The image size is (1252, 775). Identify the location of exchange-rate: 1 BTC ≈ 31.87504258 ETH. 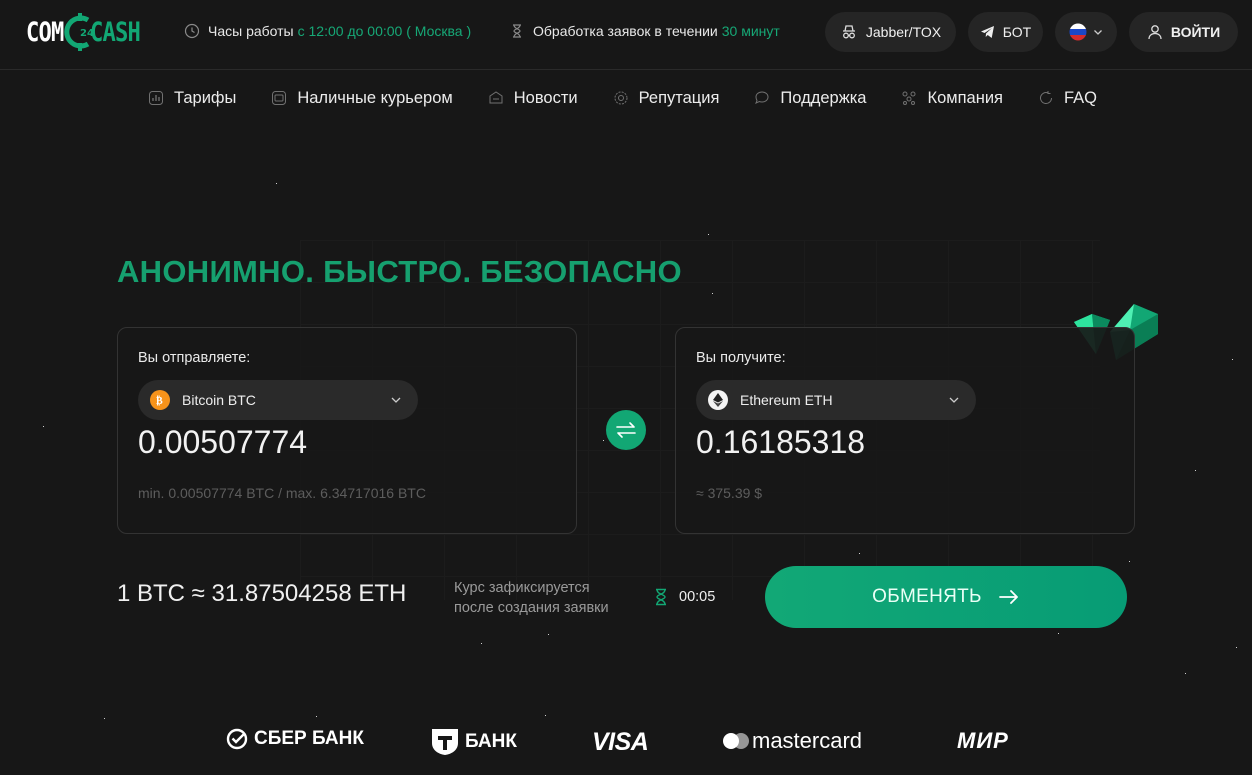
(262, 593).